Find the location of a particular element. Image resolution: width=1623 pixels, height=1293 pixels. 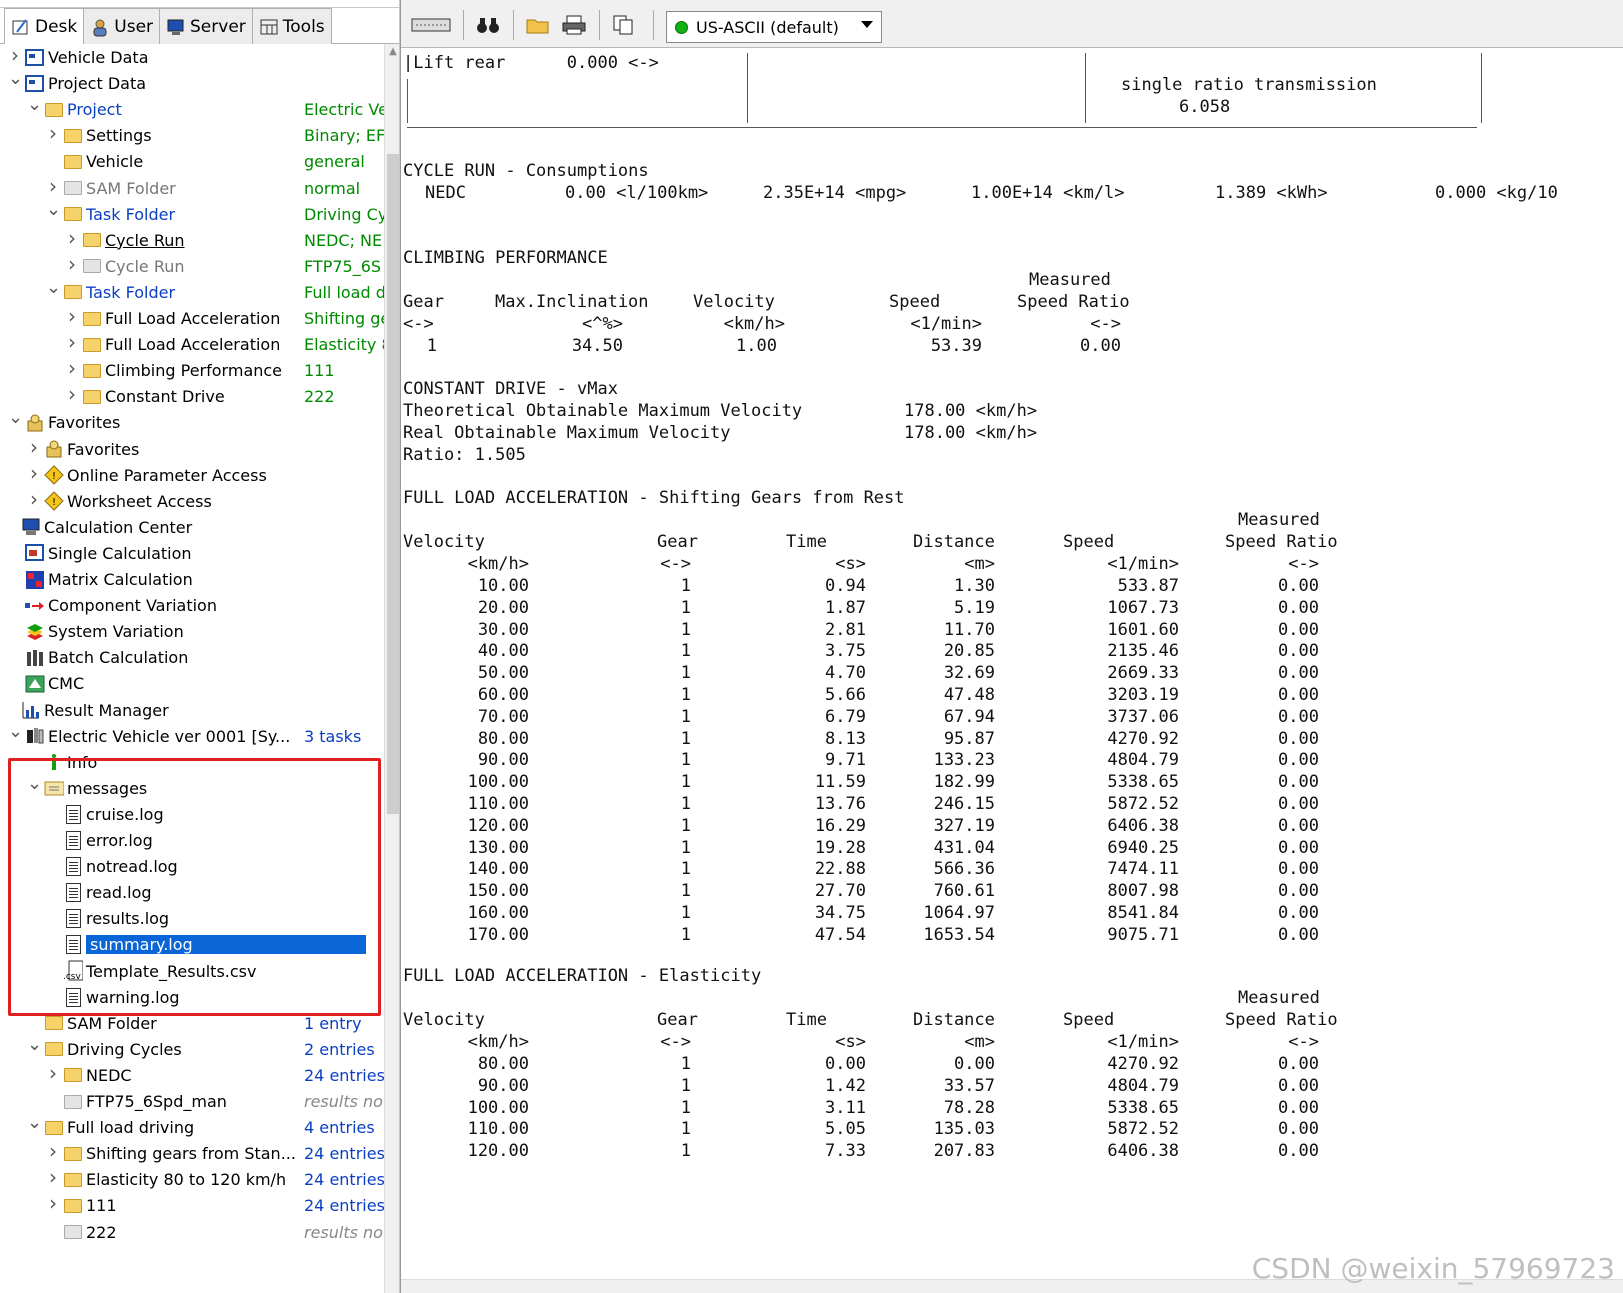

tree-item: › Settings Binary; EF is located at coordinates (192, 135).